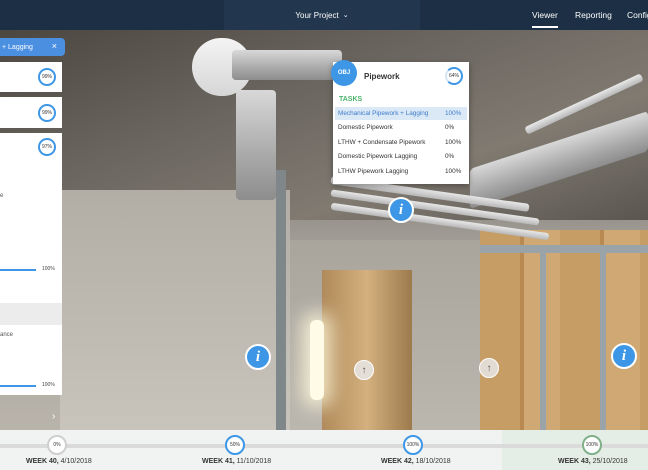  I want to click on week-date: 4/10/2018, so click(76, 461).